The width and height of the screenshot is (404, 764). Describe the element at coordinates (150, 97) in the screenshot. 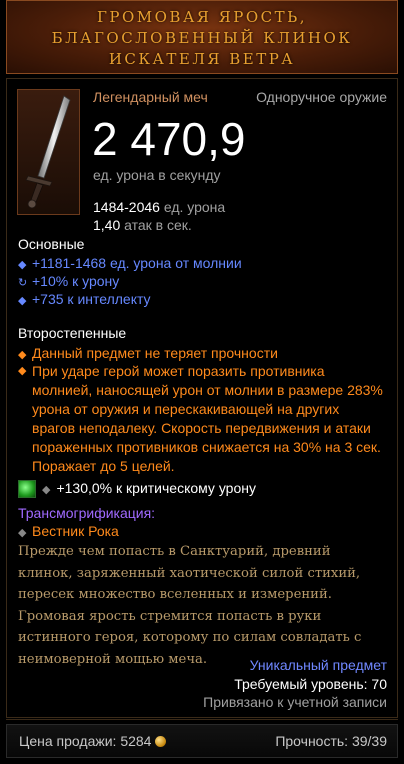

I see `item-rarity-type: Легендарный меч` at that location.